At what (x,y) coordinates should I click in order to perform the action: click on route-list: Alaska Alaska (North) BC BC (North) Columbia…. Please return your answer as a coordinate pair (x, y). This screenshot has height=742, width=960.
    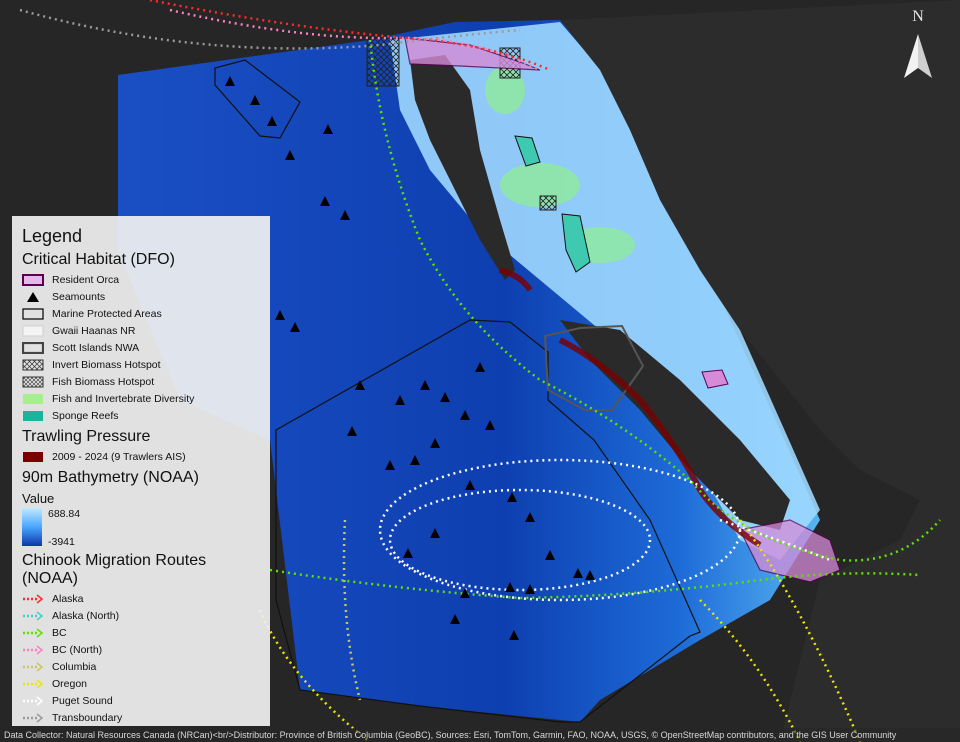
    Looking at the image, I should click on (141, 658).